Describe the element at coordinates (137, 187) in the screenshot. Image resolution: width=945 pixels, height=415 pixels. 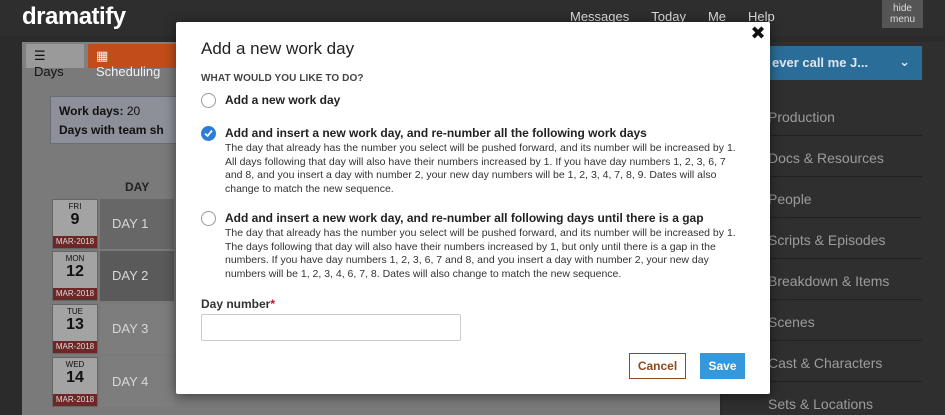
I see `column-day-header: DAY` at that location.